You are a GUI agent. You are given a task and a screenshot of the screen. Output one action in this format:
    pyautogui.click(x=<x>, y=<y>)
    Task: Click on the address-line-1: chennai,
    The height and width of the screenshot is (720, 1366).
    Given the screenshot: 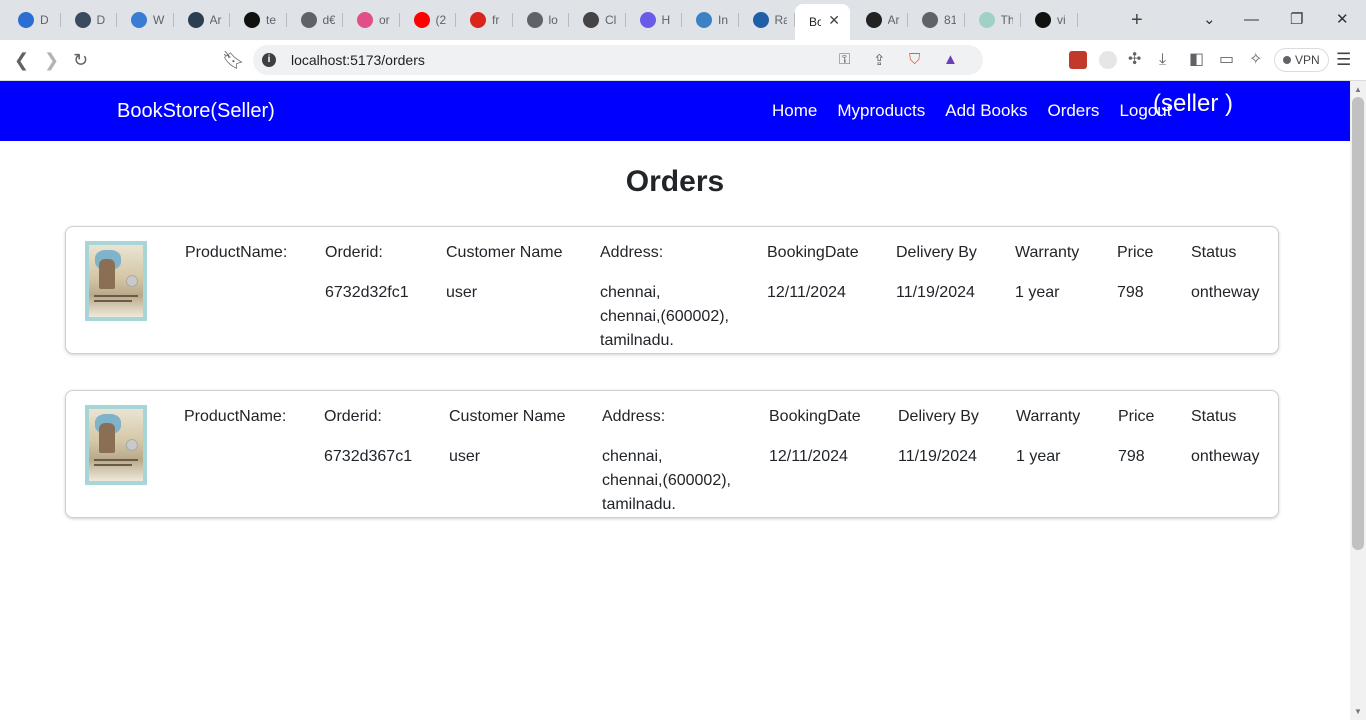 What is the action you would take?
    pyautogui.click(x=632, y=456)
    